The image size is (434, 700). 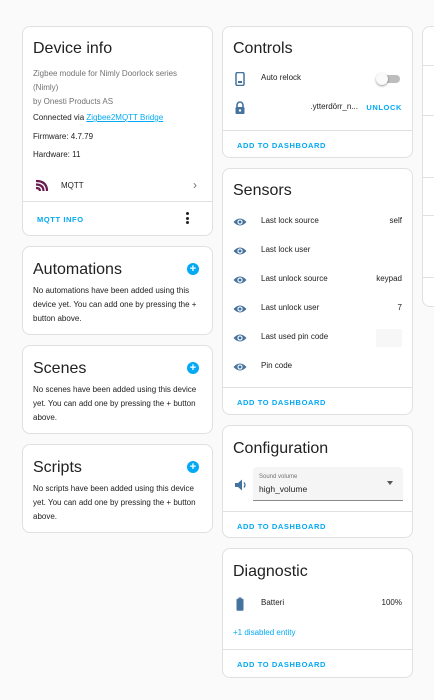 I want to click on sensor-label: Last unlock source, so click(x=294, y=278).